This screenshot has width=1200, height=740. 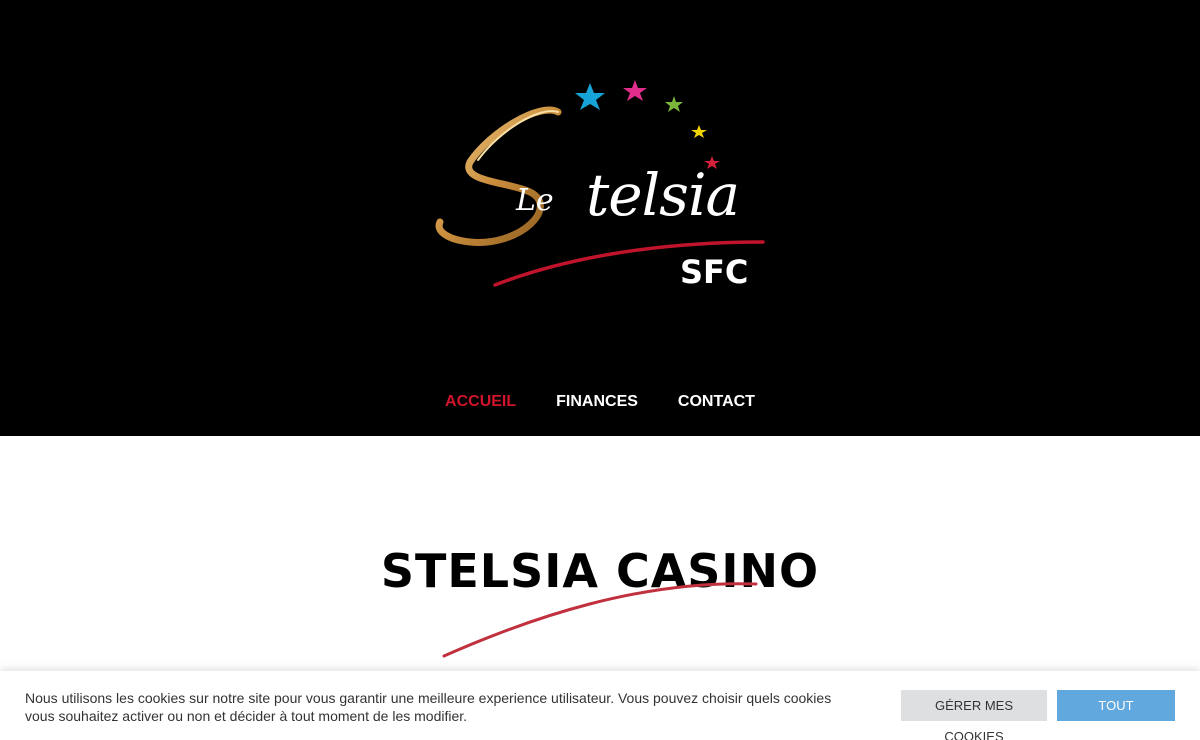 I want to click on nav-item-finances: FINANCES, so click(x=597, y=402).